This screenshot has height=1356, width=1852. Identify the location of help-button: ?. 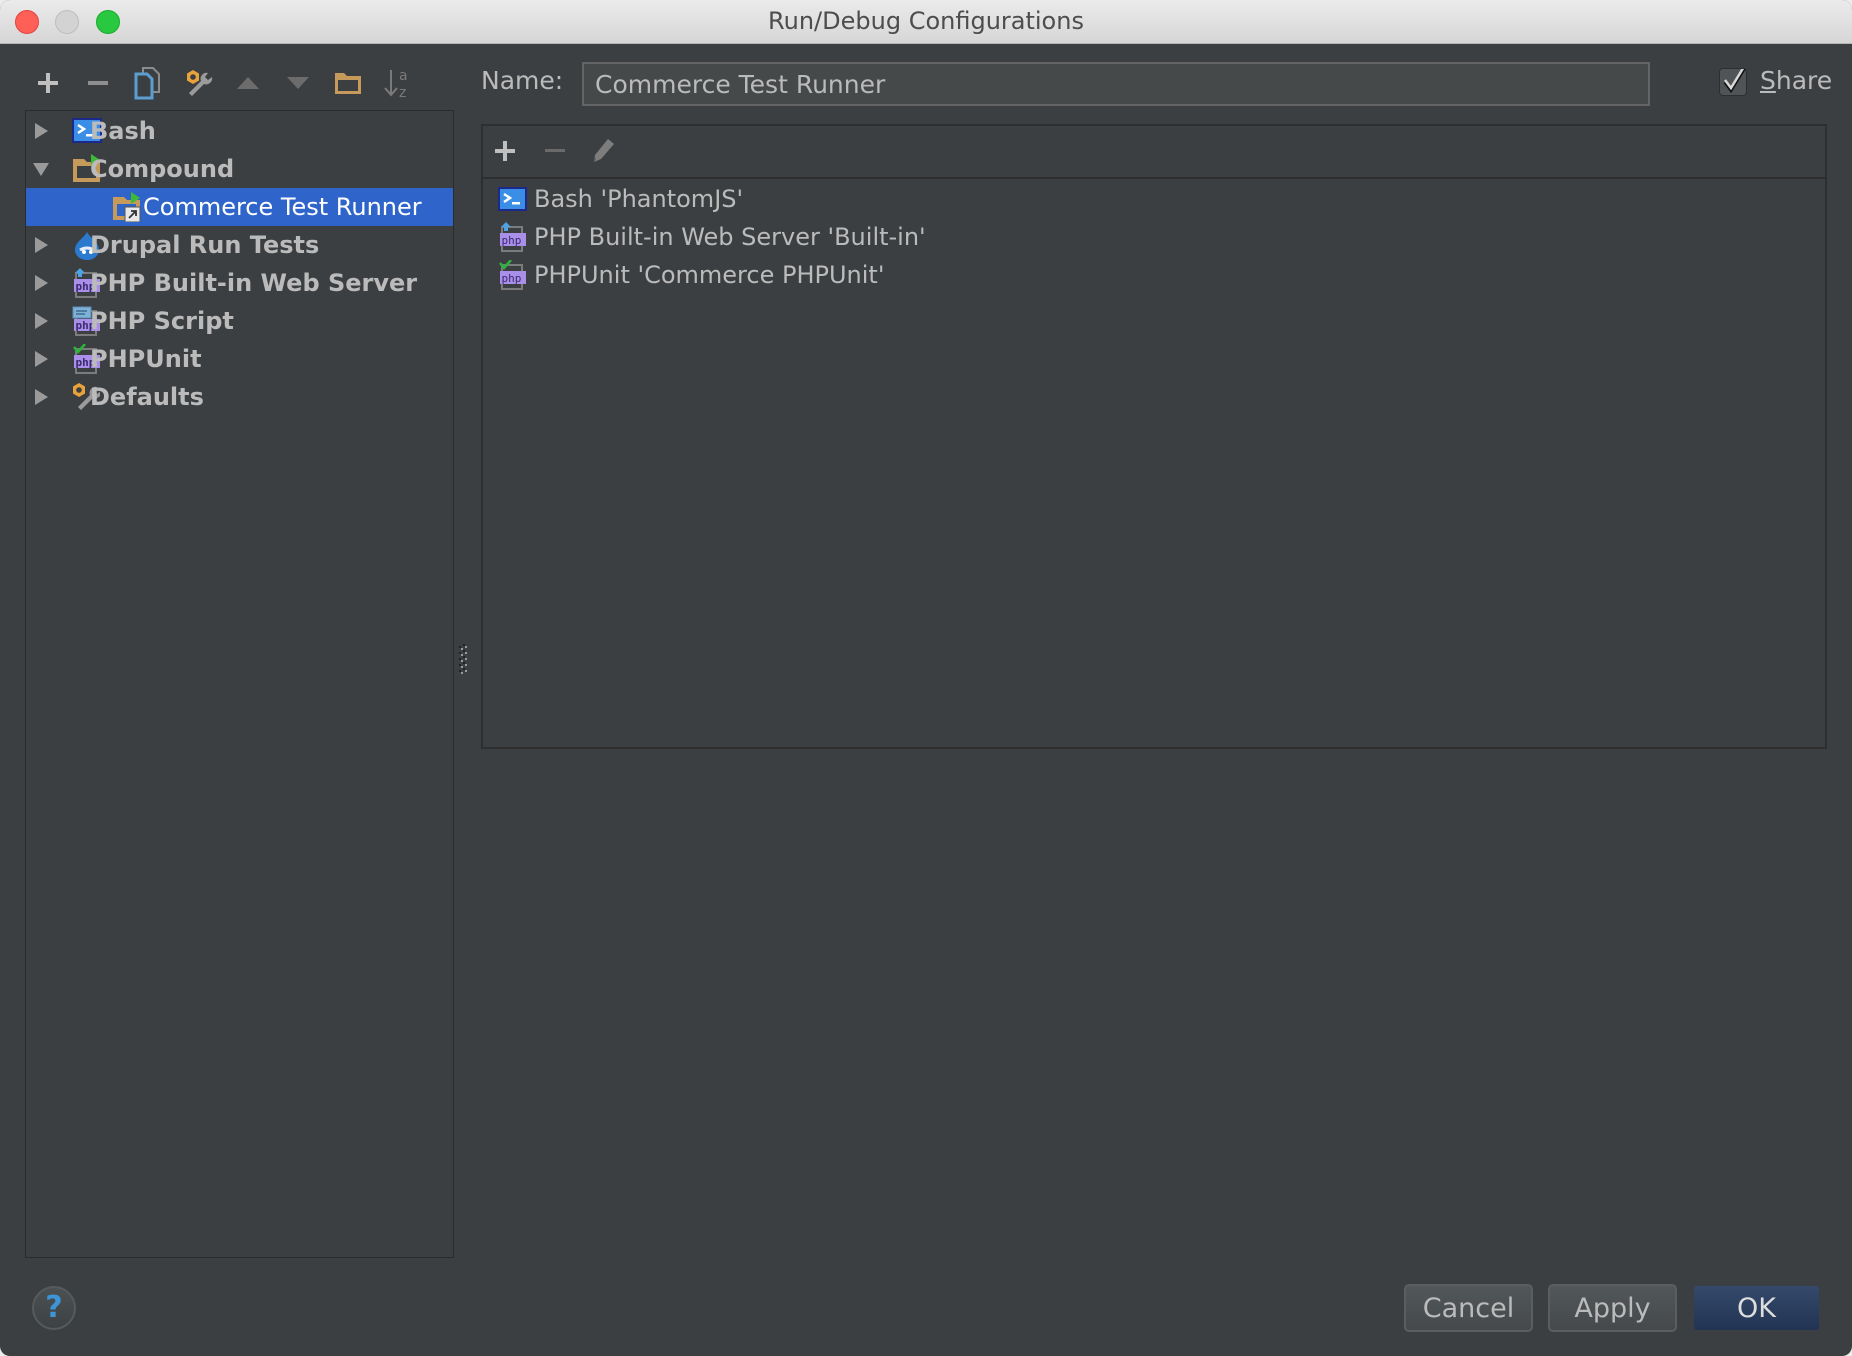
(54, 1308).